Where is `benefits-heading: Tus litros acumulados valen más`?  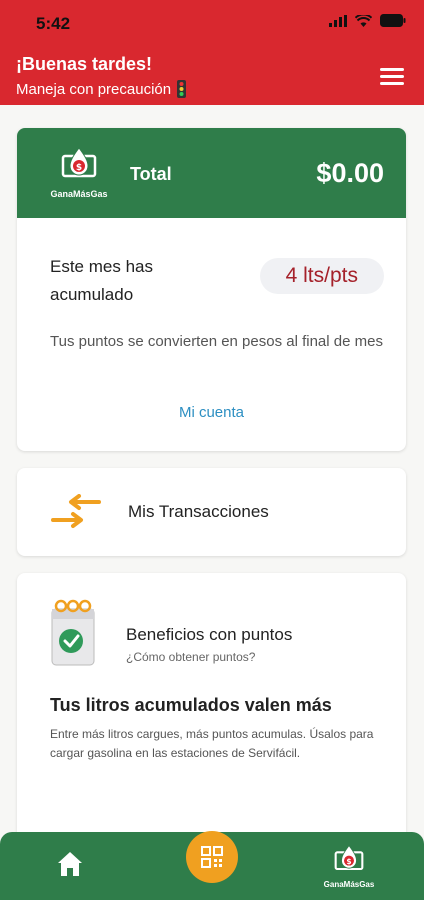
benefits-heading: Tus litros acumulados valen más is located at coordinates (191, 705).